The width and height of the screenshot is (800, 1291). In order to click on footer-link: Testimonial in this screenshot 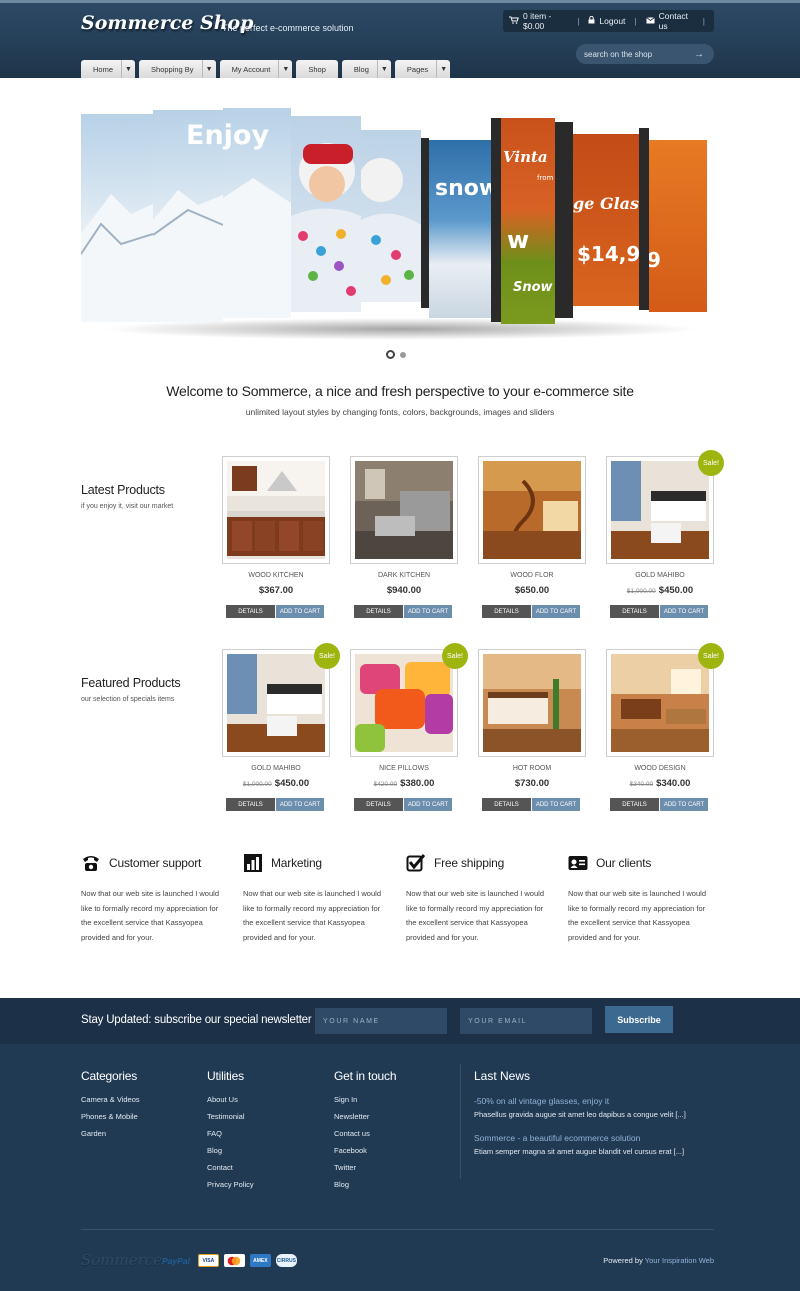, I will do `click(230, 1119)`.